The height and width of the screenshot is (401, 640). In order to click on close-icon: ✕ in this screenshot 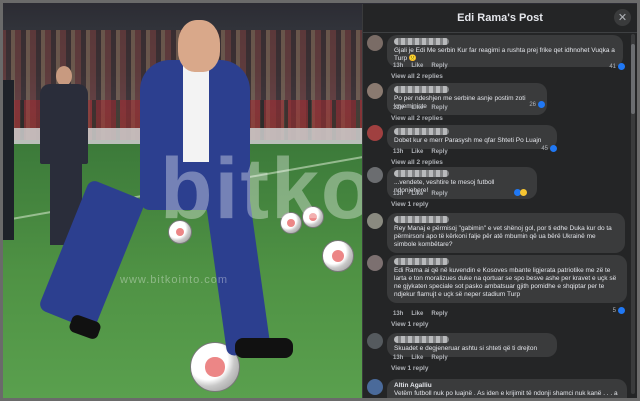, I will do `click(622, 17)`.